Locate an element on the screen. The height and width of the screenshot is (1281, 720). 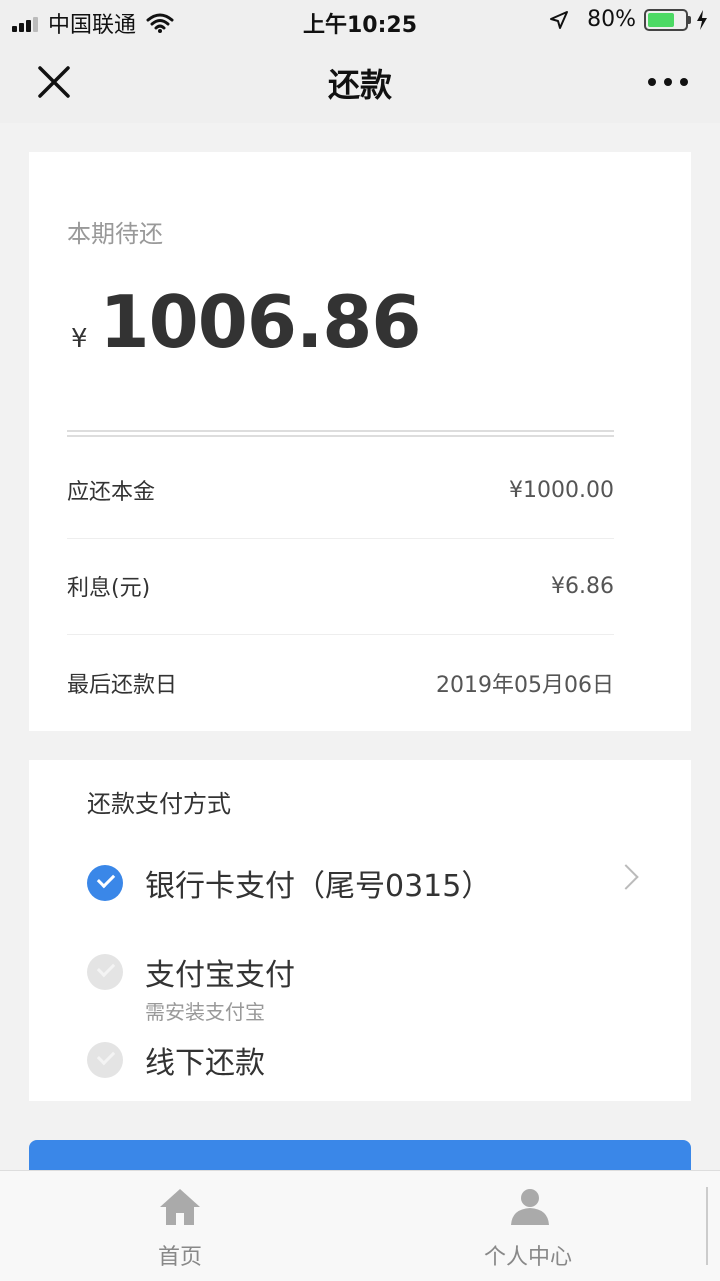
location-arrow-icon is located at coordinates (559, 19).